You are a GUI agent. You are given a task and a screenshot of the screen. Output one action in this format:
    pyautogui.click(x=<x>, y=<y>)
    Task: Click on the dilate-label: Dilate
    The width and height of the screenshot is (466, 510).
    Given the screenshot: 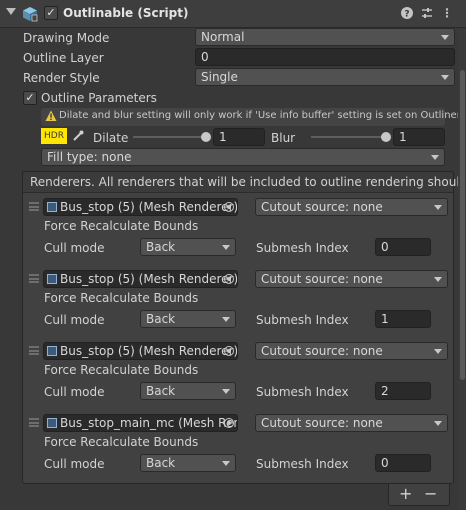 What is the action you would take?
    pyautogui.click(x=111, y=138)
    